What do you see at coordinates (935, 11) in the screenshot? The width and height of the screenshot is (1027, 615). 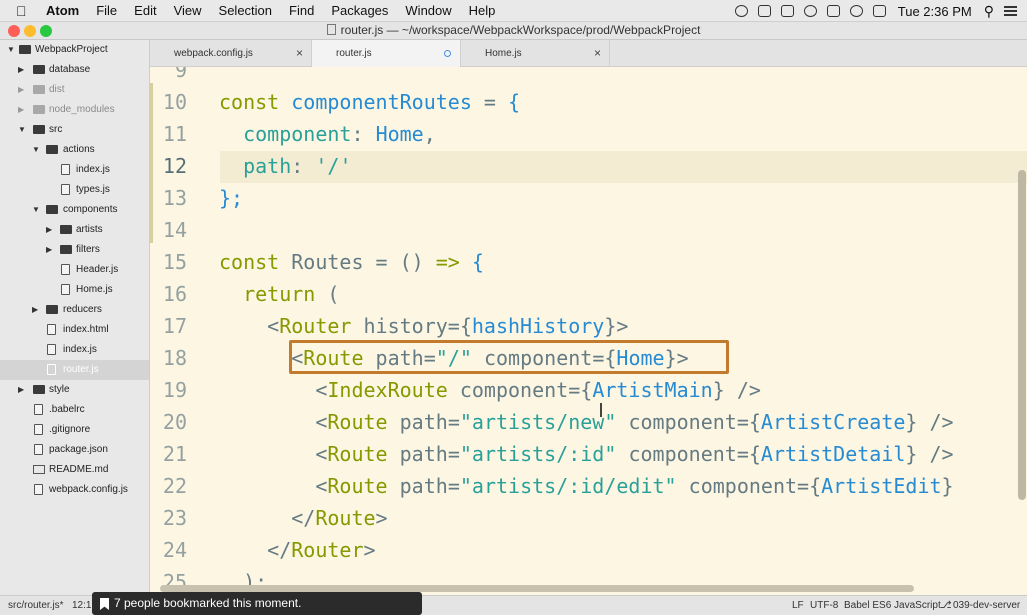 I see `menu-bar-clock: Tue 2:36 PM` at bounding box center [935, 11].